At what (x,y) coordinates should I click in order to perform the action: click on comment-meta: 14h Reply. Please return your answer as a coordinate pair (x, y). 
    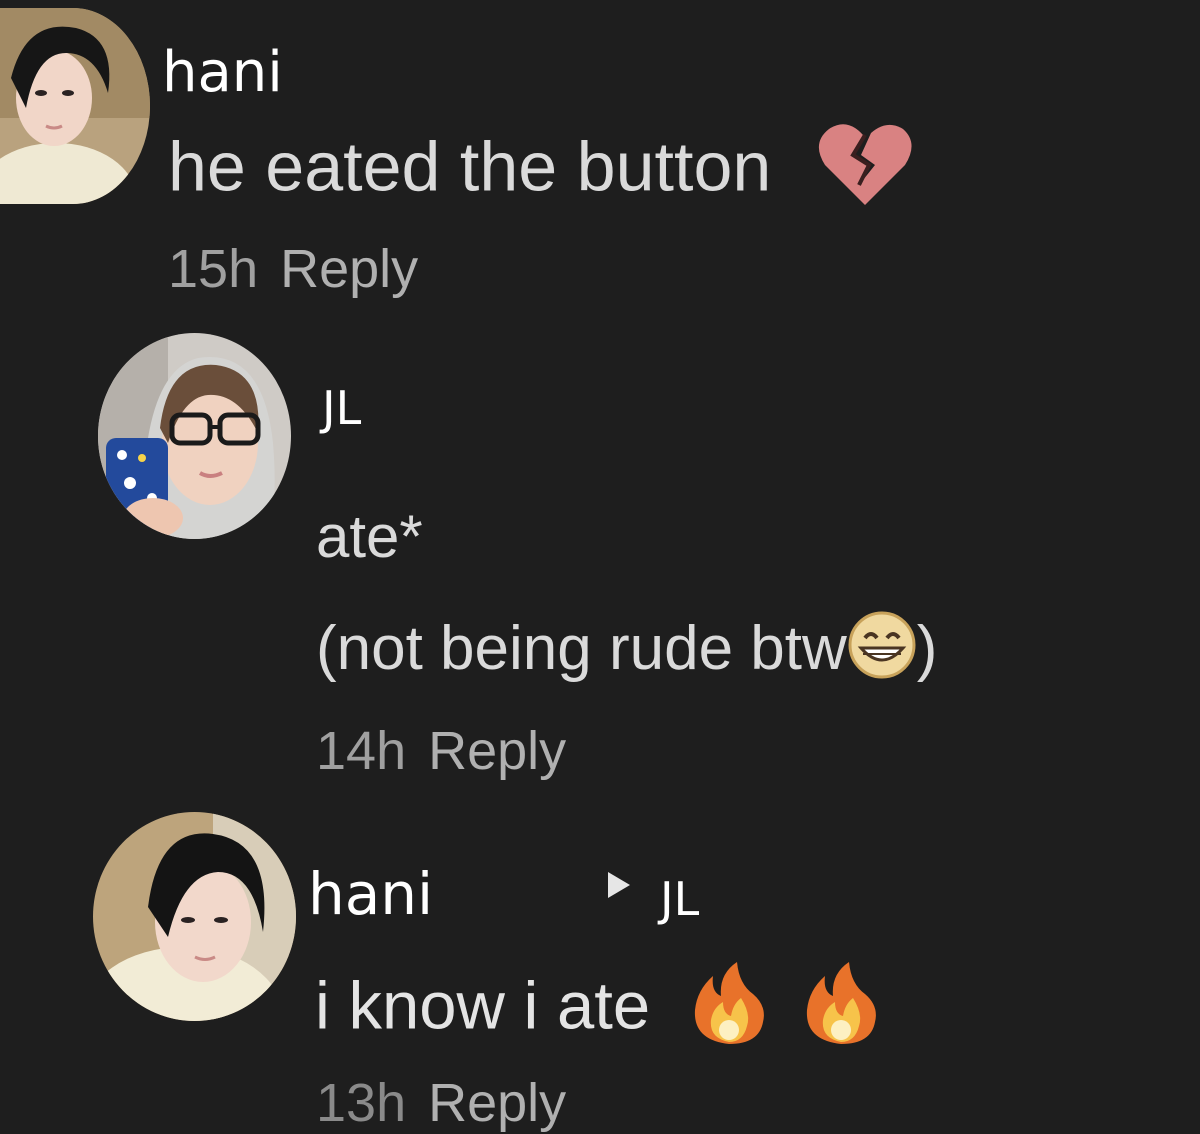
    Looking at the image, I should click on (441, 751).